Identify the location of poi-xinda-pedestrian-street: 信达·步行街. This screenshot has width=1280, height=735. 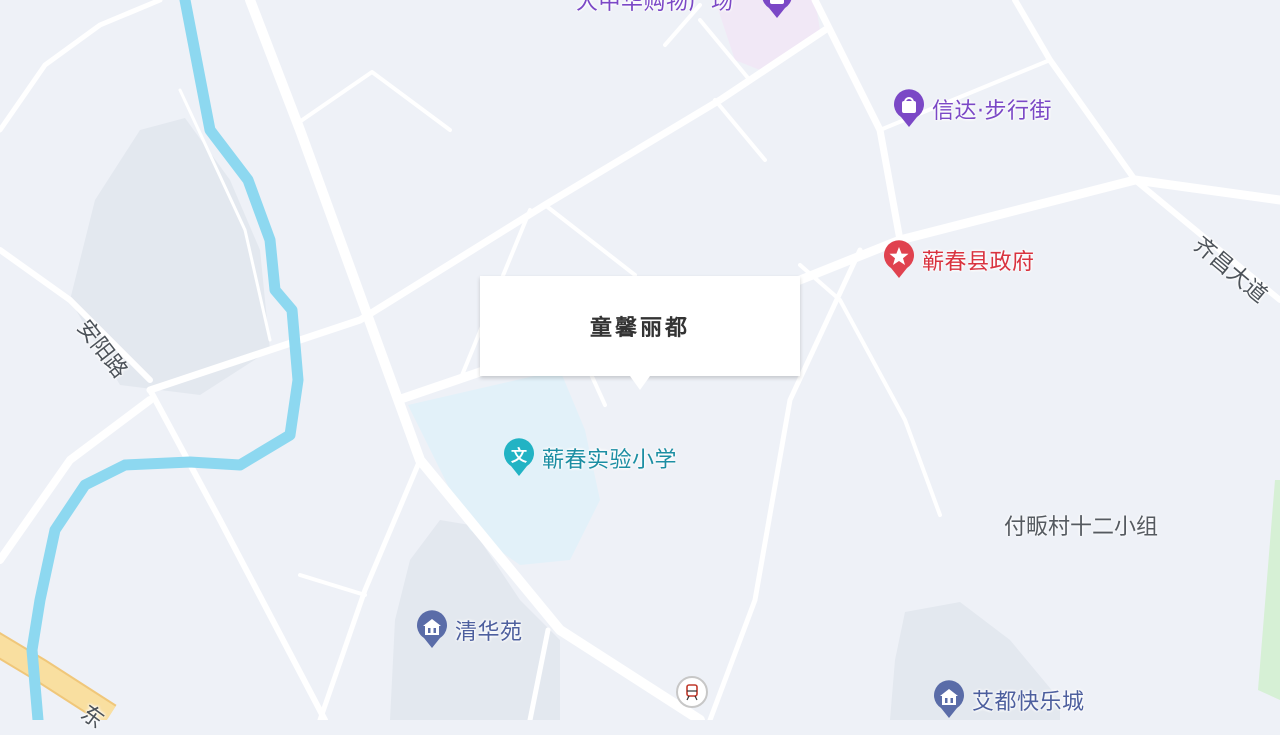
(972, 109).